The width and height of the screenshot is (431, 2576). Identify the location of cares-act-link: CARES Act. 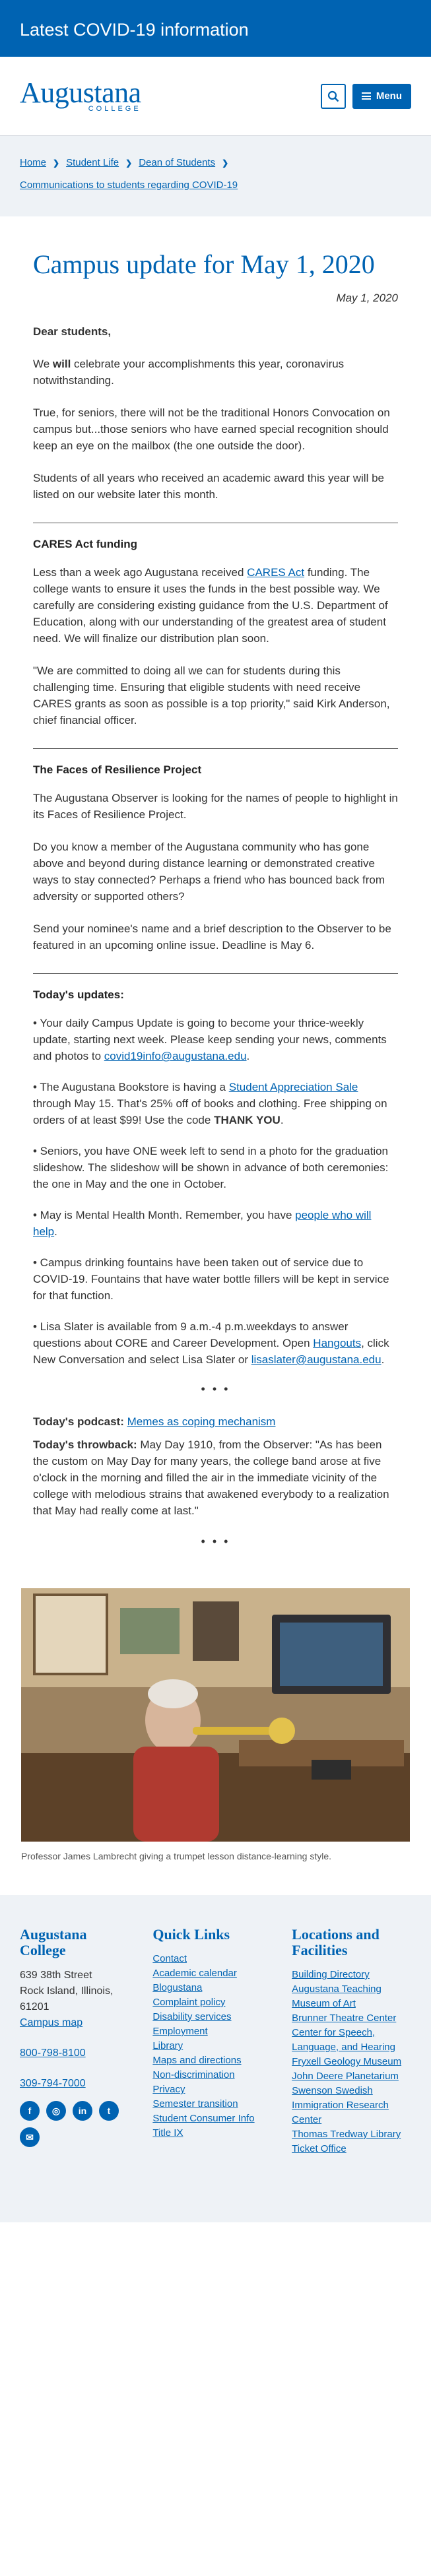
(275, 572).